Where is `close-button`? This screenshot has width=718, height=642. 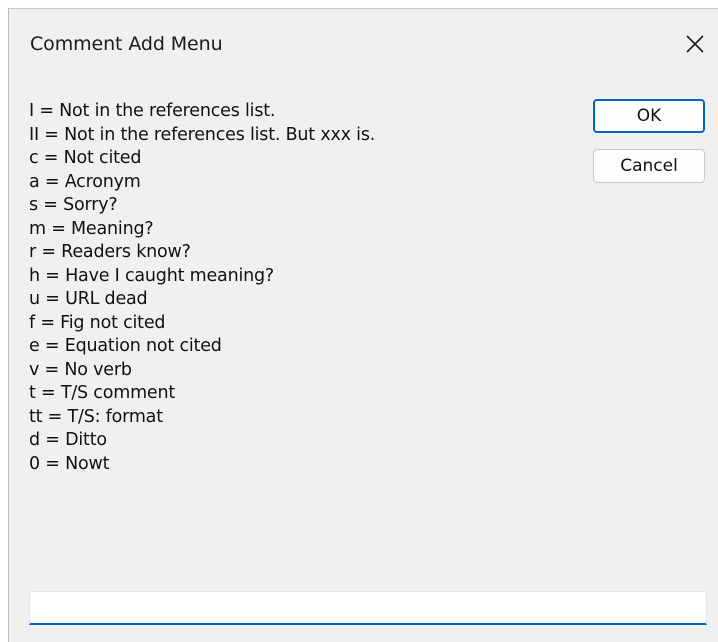
close-button is located at coordinates (695, 44).